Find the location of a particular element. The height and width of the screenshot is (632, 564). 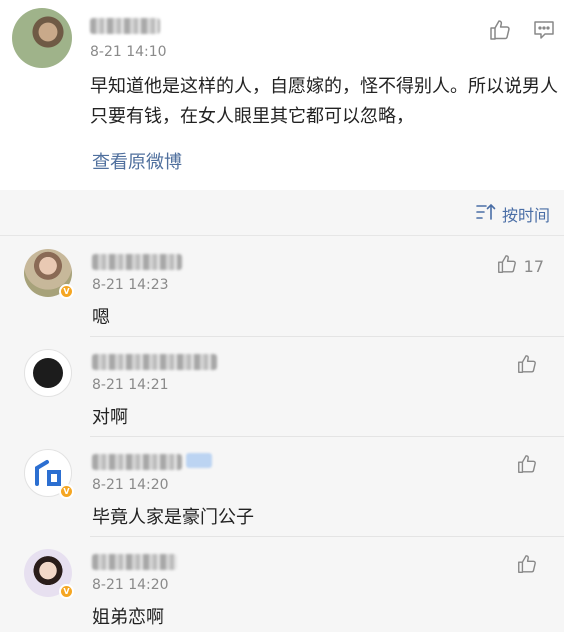

post-author-name-blurred is located at coordinates (125, 26).